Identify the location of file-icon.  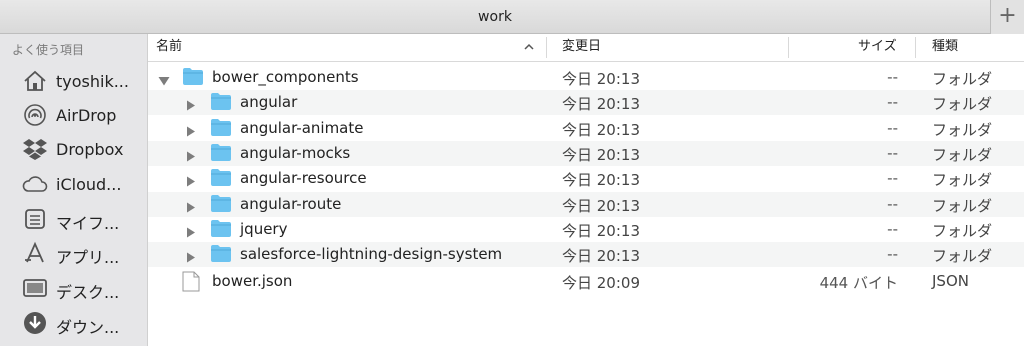
(191, 283).